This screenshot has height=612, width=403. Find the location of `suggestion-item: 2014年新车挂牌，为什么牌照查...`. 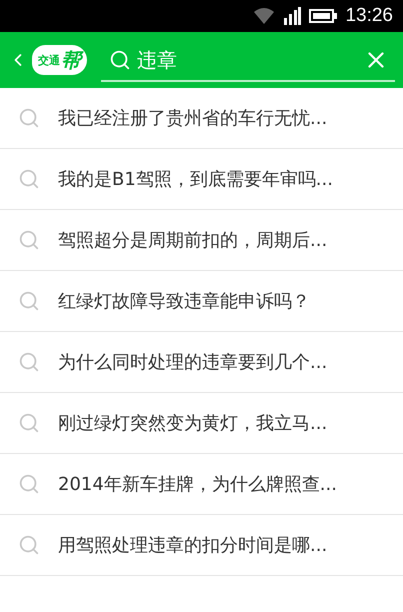

suggestion-item: 2014年新车挂牌，为什么牌照查... is located at coordinates (201, 484).